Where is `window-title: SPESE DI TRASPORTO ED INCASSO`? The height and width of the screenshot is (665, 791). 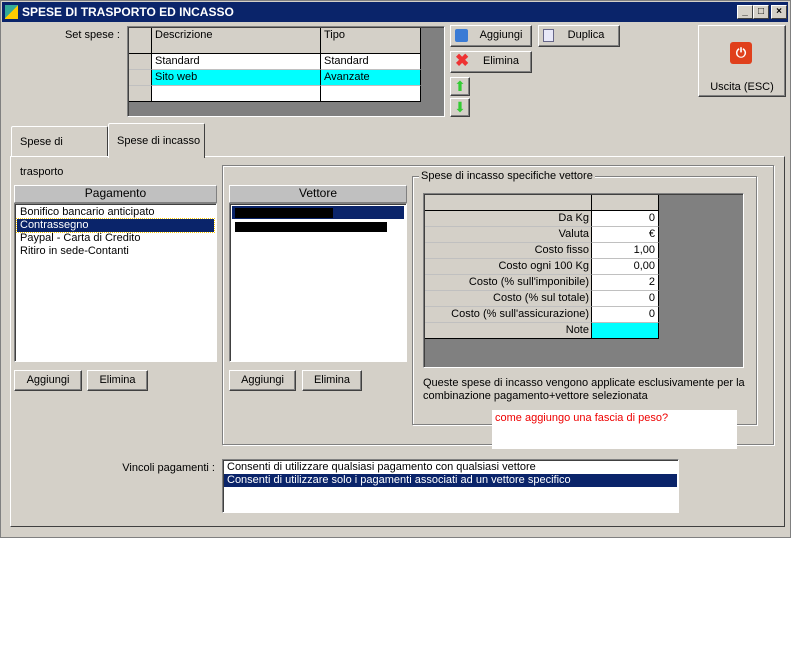 window-title: SPESE DI TRASPORTO ED INCASSO is located at coordinates (128, 12).